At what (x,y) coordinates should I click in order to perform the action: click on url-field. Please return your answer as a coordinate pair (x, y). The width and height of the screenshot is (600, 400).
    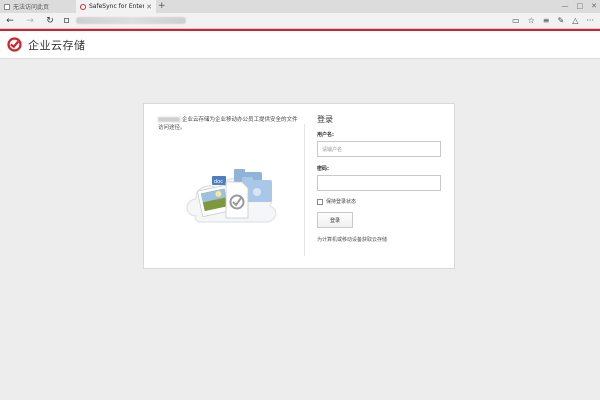
    Looking at the image, I should click on (131, 20).